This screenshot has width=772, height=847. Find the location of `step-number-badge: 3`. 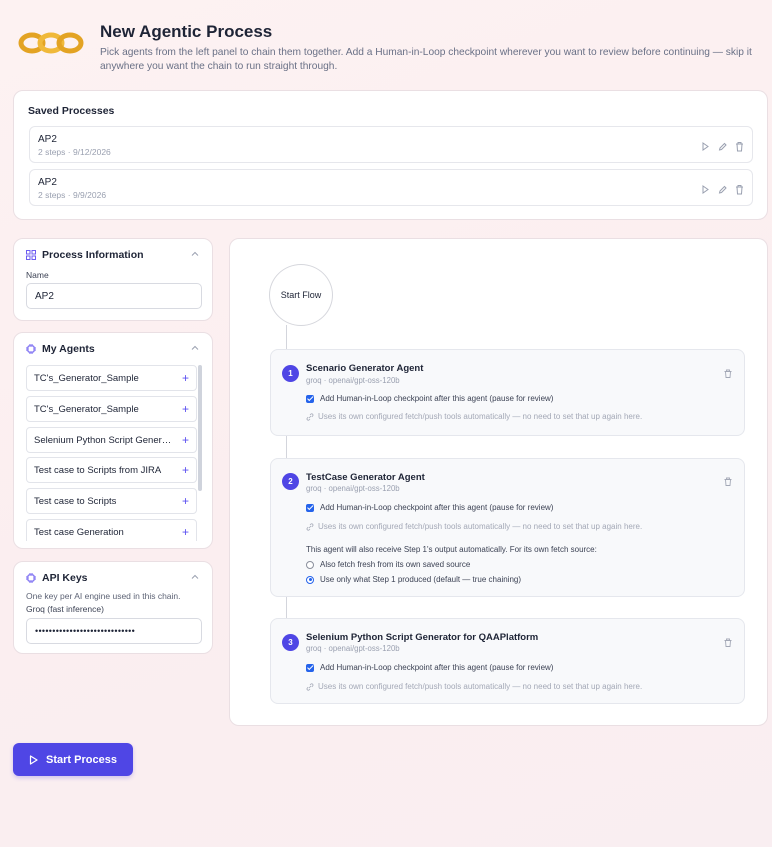

step-number-badge: 3 is located at coordinates (290, 642).